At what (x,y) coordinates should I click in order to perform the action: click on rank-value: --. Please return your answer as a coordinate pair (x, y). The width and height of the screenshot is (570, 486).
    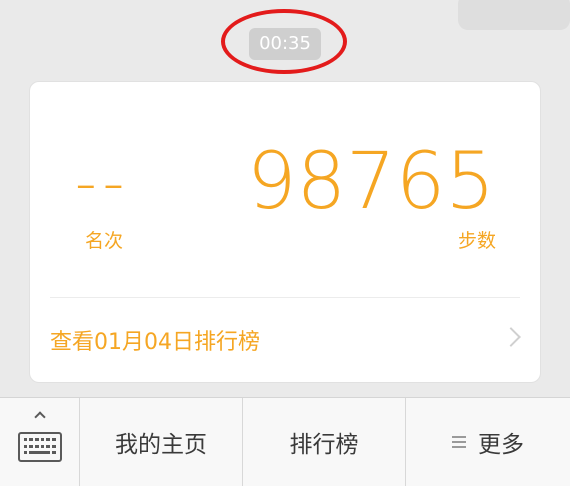
    Looking at the image, I should click on (103, 183).